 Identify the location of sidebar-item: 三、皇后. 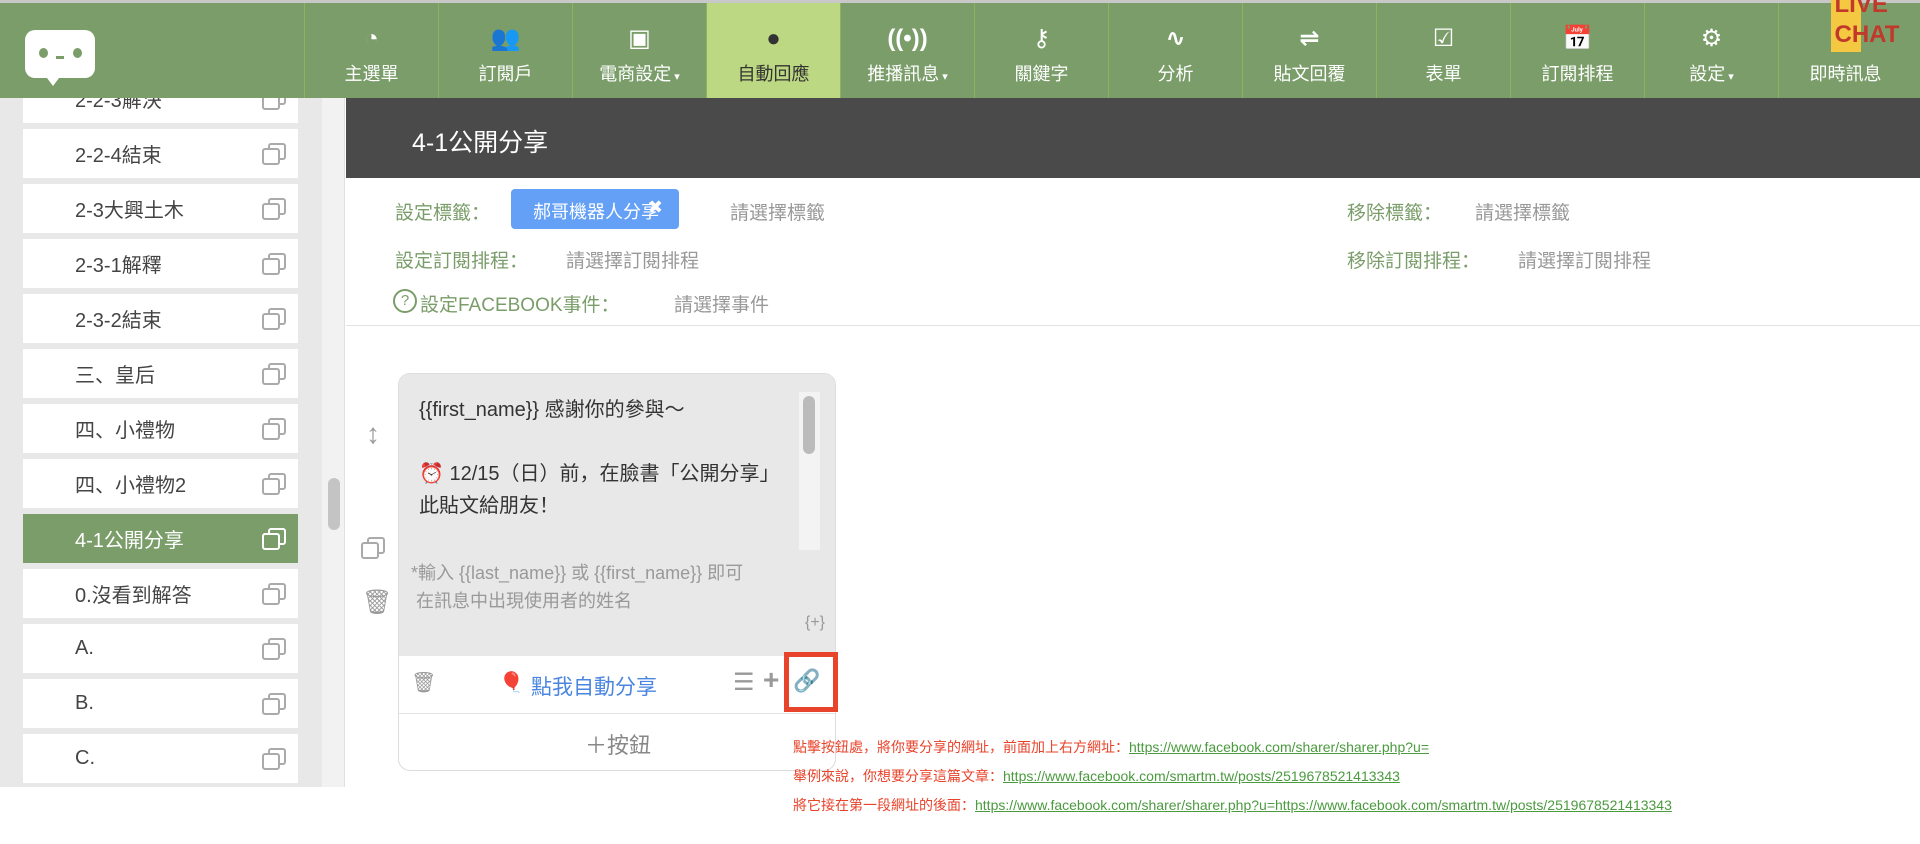
(160, 373).